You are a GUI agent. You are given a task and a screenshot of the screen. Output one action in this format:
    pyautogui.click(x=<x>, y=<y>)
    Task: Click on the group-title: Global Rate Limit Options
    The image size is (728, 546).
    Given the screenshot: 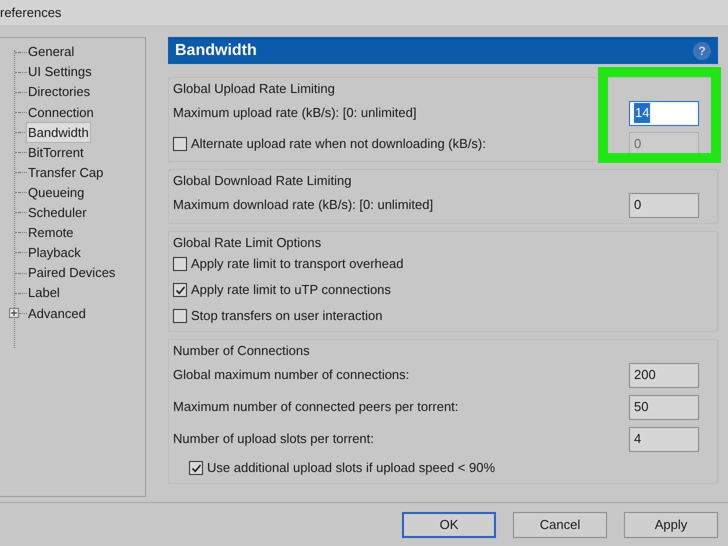 What is the action you would take?
    pyautogui.click(x=247, y=242)
    